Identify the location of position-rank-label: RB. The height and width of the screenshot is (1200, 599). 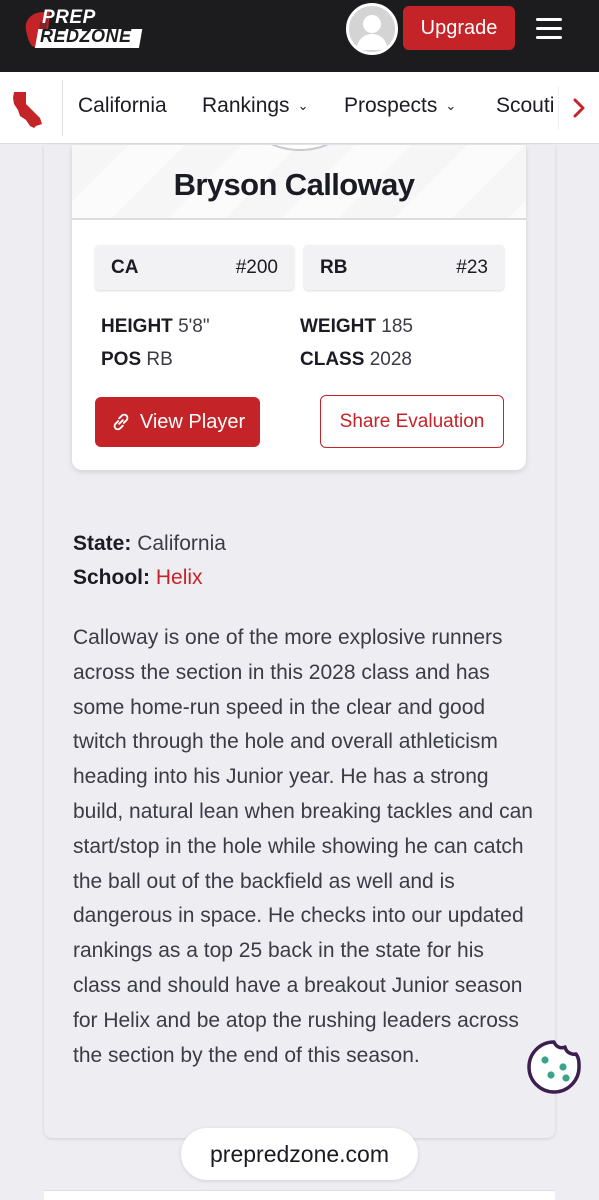
(334, 267).